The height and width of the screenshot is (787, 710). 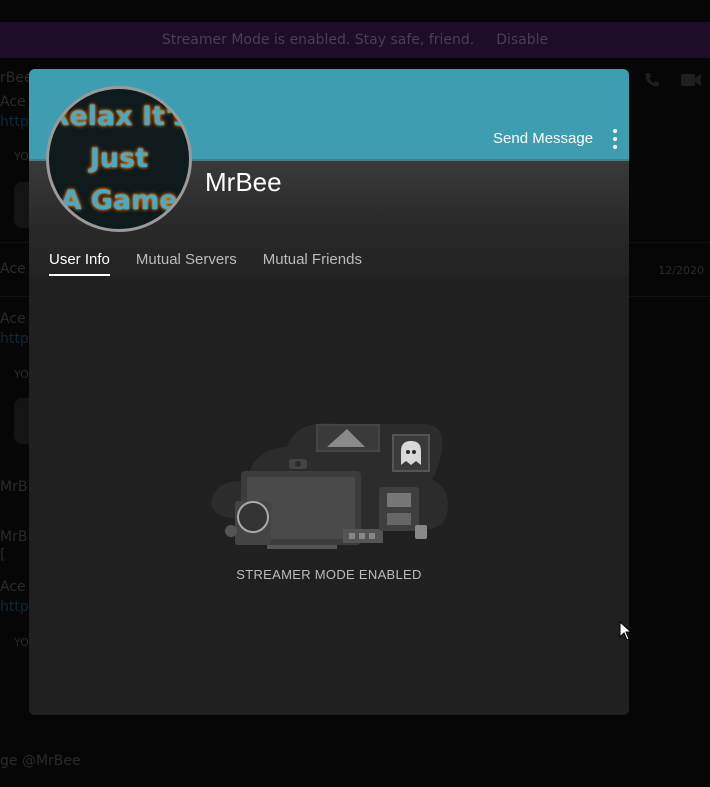 I want to click on background-message-text: rBee, so click(x=16, y=78).